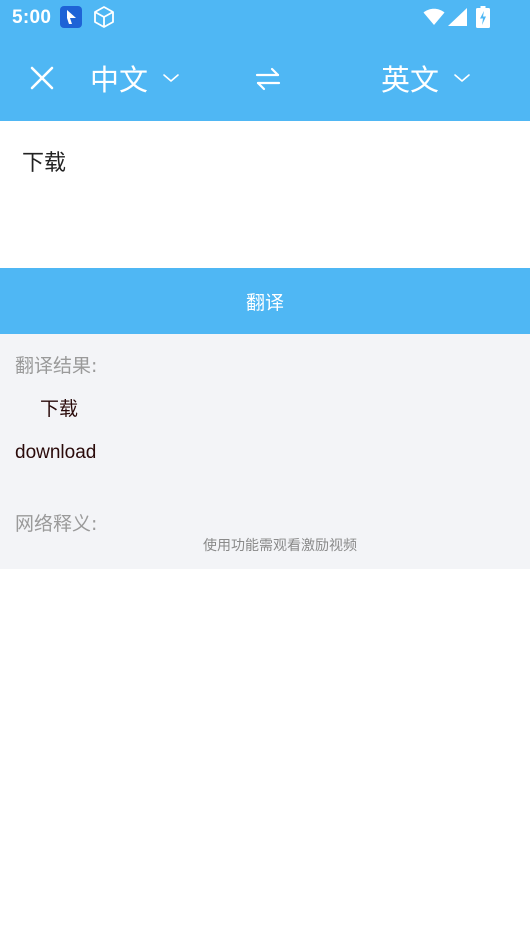 The image size is (530, 942). What do you see at coordinates (56, 366) in the screenshot?
I see `result-header: 翻译结果:` at bounding box center [56, 366].